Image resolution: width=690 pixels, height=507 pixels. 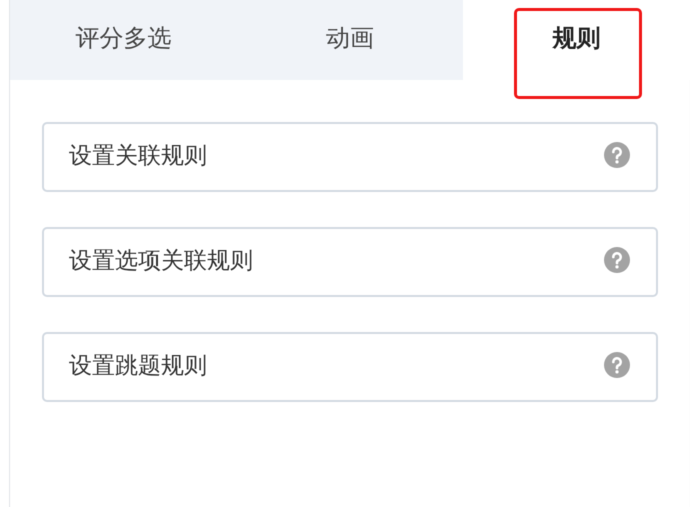 I want to click on rule-label: 设置选项关联规则, so click(x=161, y=261).